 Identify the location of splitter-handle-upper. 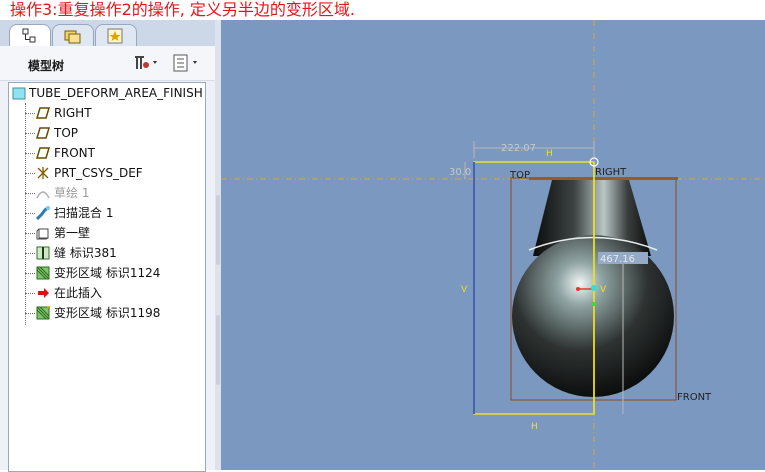
(218, 230).